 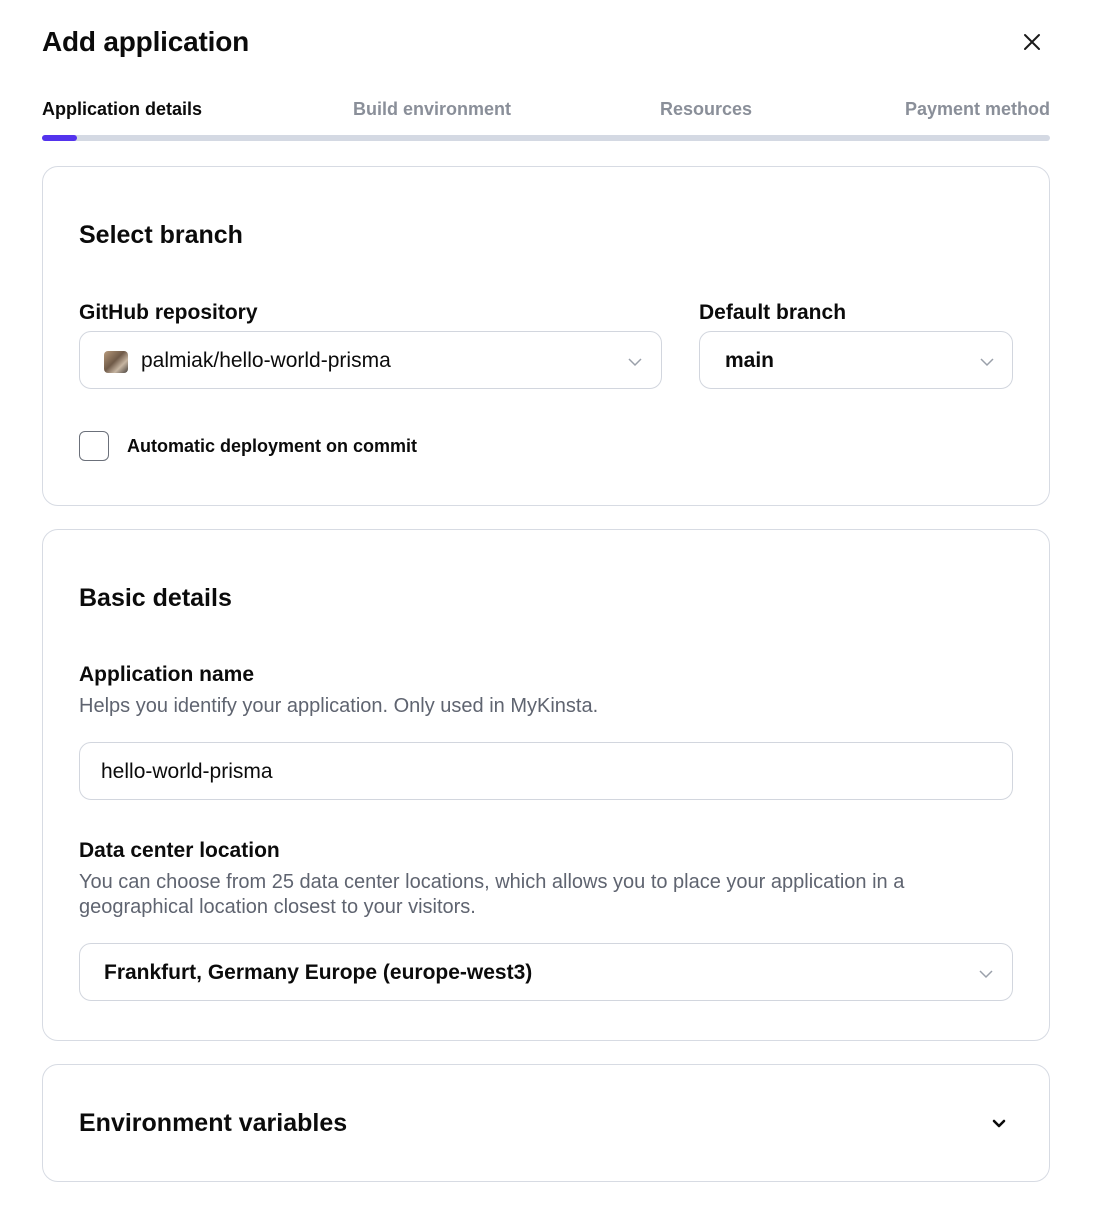 I want to click on close-button, so click(x=1032, y=42).